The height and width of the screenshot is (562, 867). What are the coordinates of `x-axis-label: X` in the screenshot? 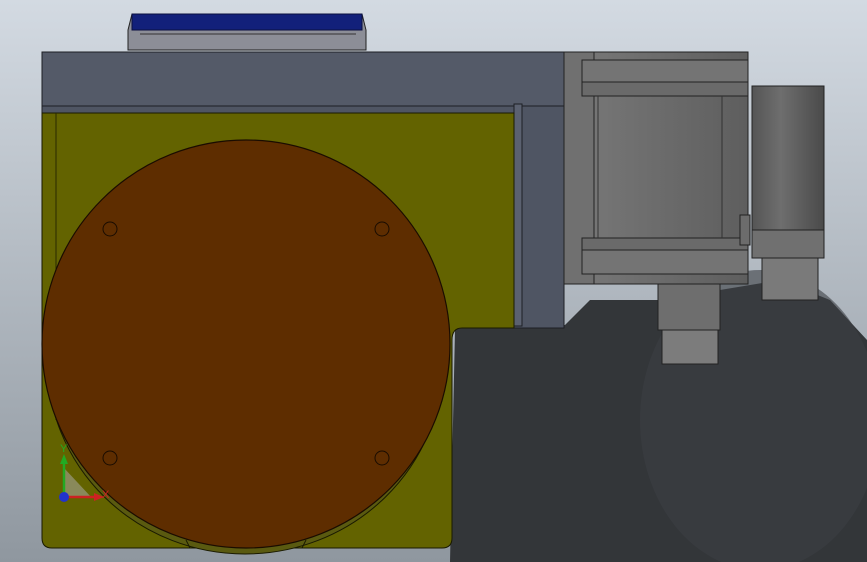 It's located at (106, 495).